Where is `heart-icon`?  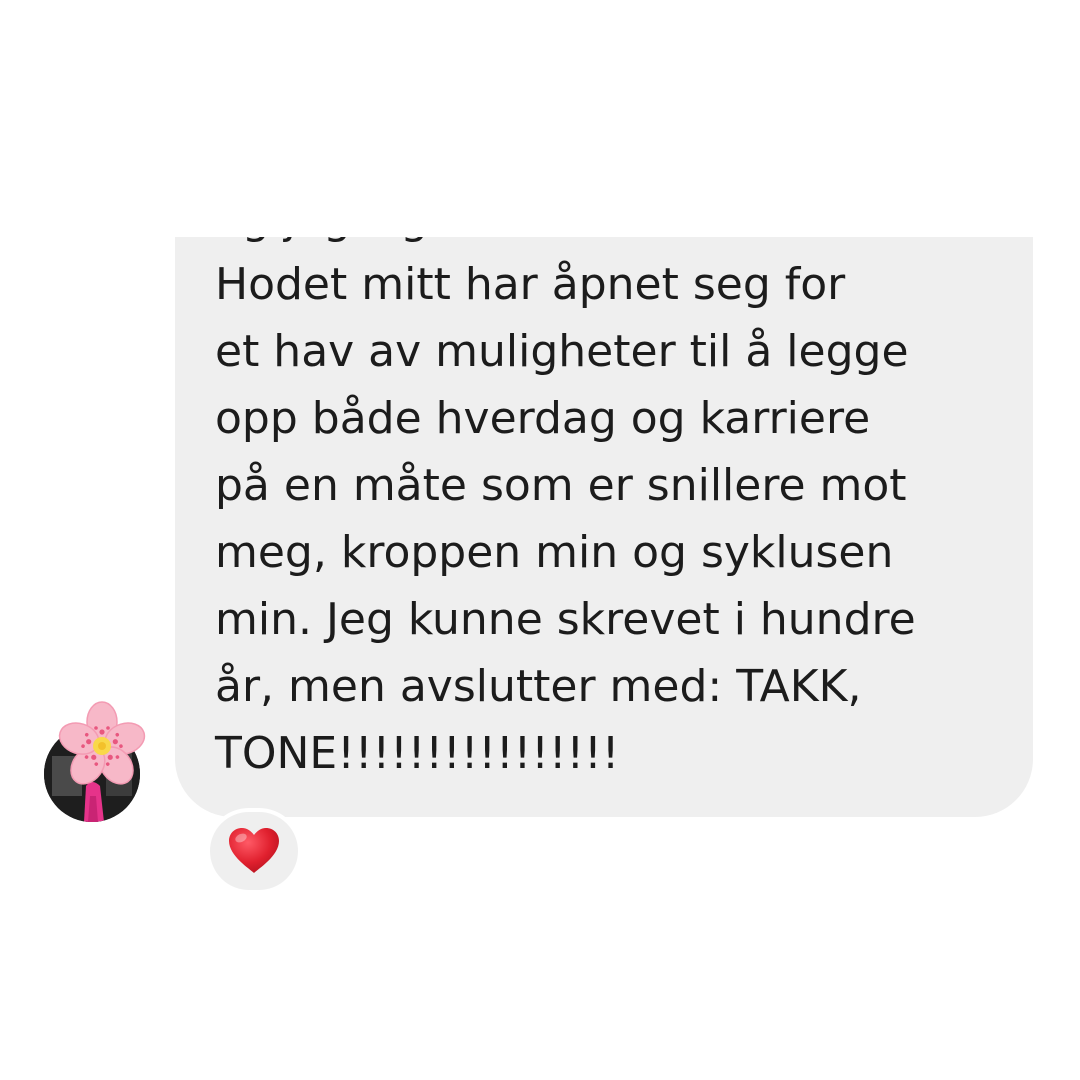 heart-icon is located at coordinates (254, 850).